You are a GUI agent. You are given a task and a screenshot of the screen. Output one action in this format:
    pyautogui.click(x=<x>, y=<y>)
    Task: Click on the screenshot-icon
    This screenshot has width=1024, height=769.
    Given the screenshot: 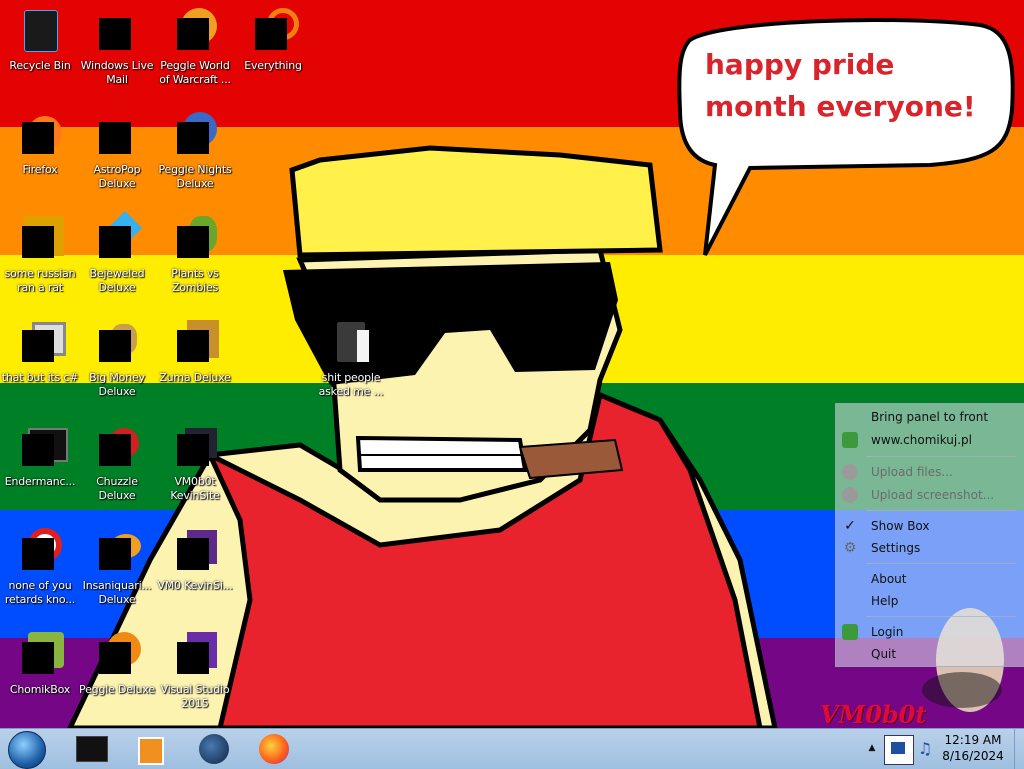 What is the action you would take?
    pyautogui.click(x=850, y=495)
    